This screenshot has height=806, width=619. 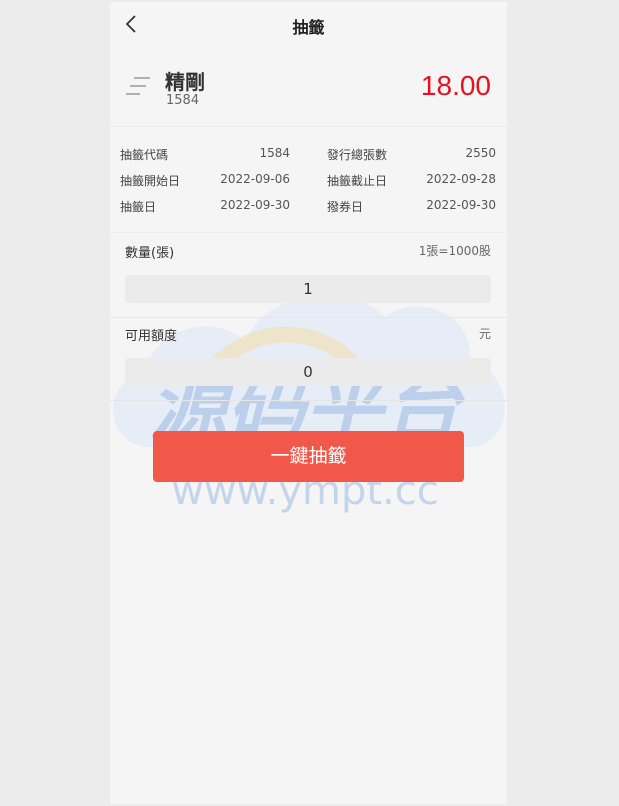 What do you see at coordinates (144, 155) in the screenshot?
I see `info-key: 抽籤代碼` at bounding box center [144, 155].